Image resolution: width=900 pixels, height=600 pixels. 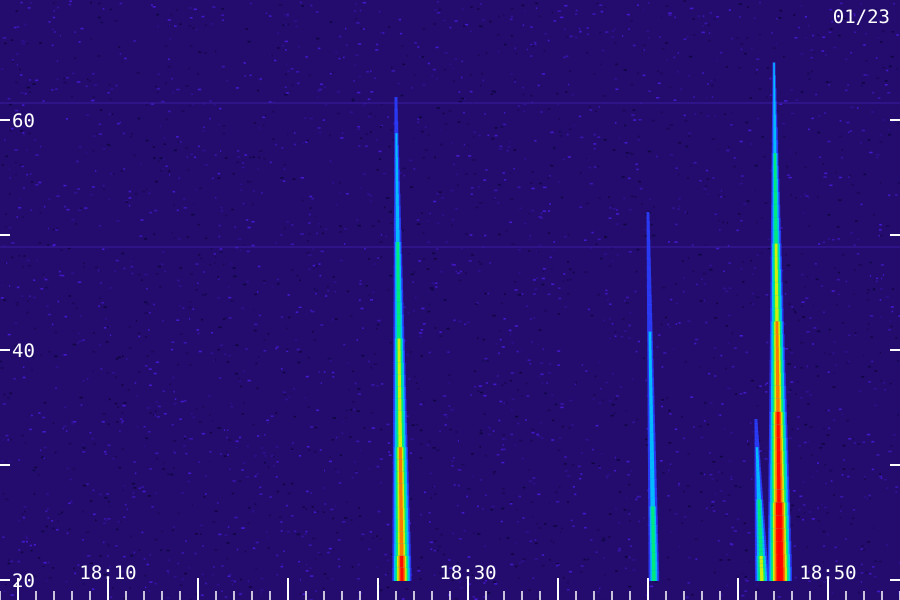 What do you see at coordinates (23, 581) in the screenshot?
I see `y-tick-label: 20` at bounding box center [23, 581].